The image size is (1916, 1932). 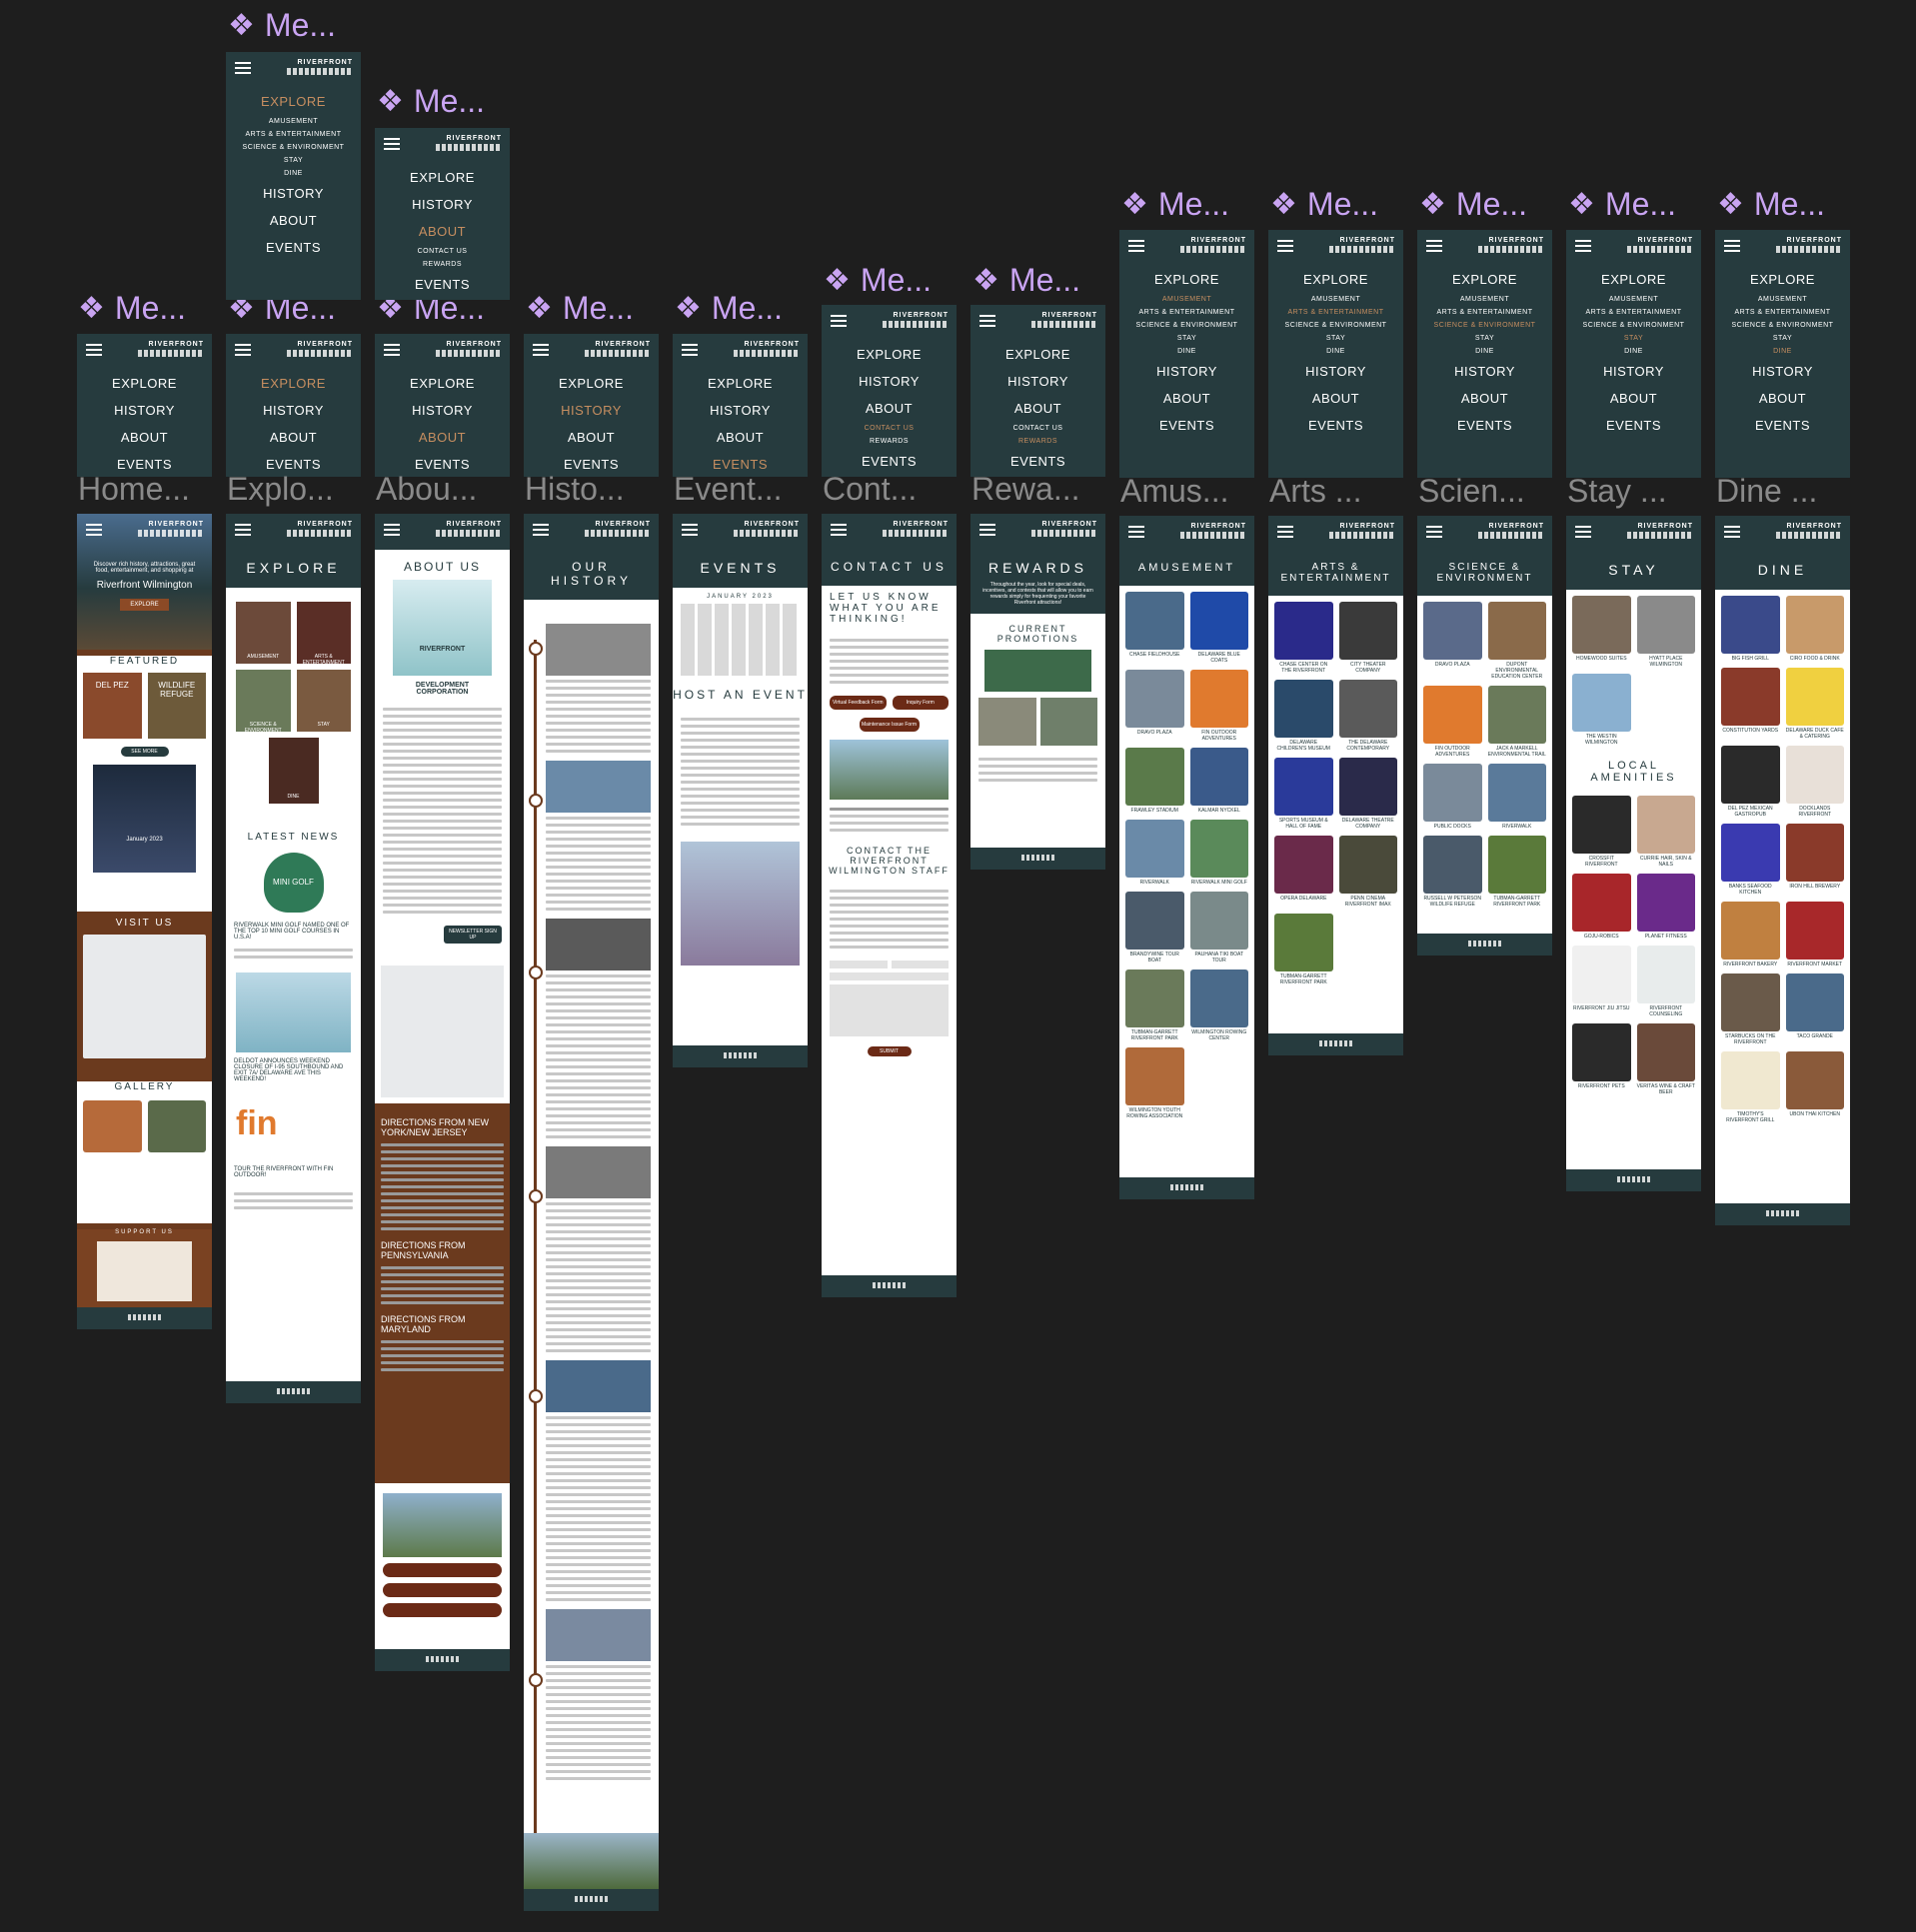 I want to click on tile-card: DUPONT ENVIRONMENTAL EDUCATION CENTER, so click(x=1516, y=641).